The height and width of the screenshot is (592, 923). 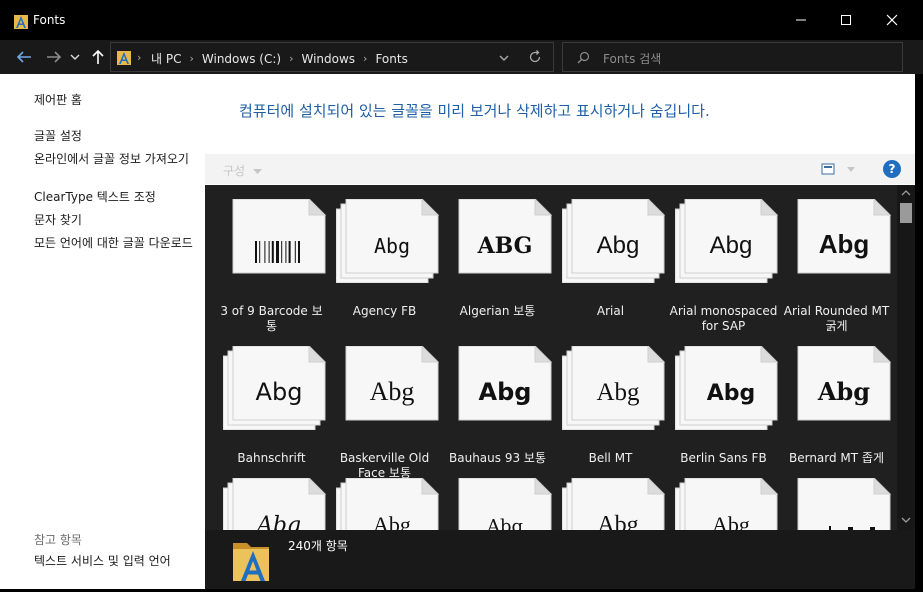 I want to click on vertical-scrollbar, so click(x=906, y=357).